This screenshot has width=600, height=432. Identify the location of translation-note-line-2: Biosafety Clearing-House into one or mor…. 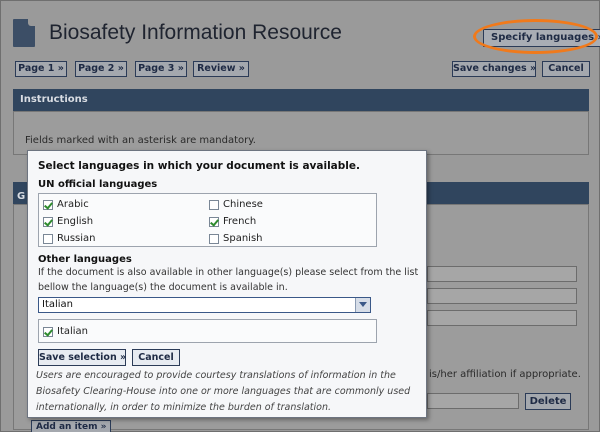
(223, 391).